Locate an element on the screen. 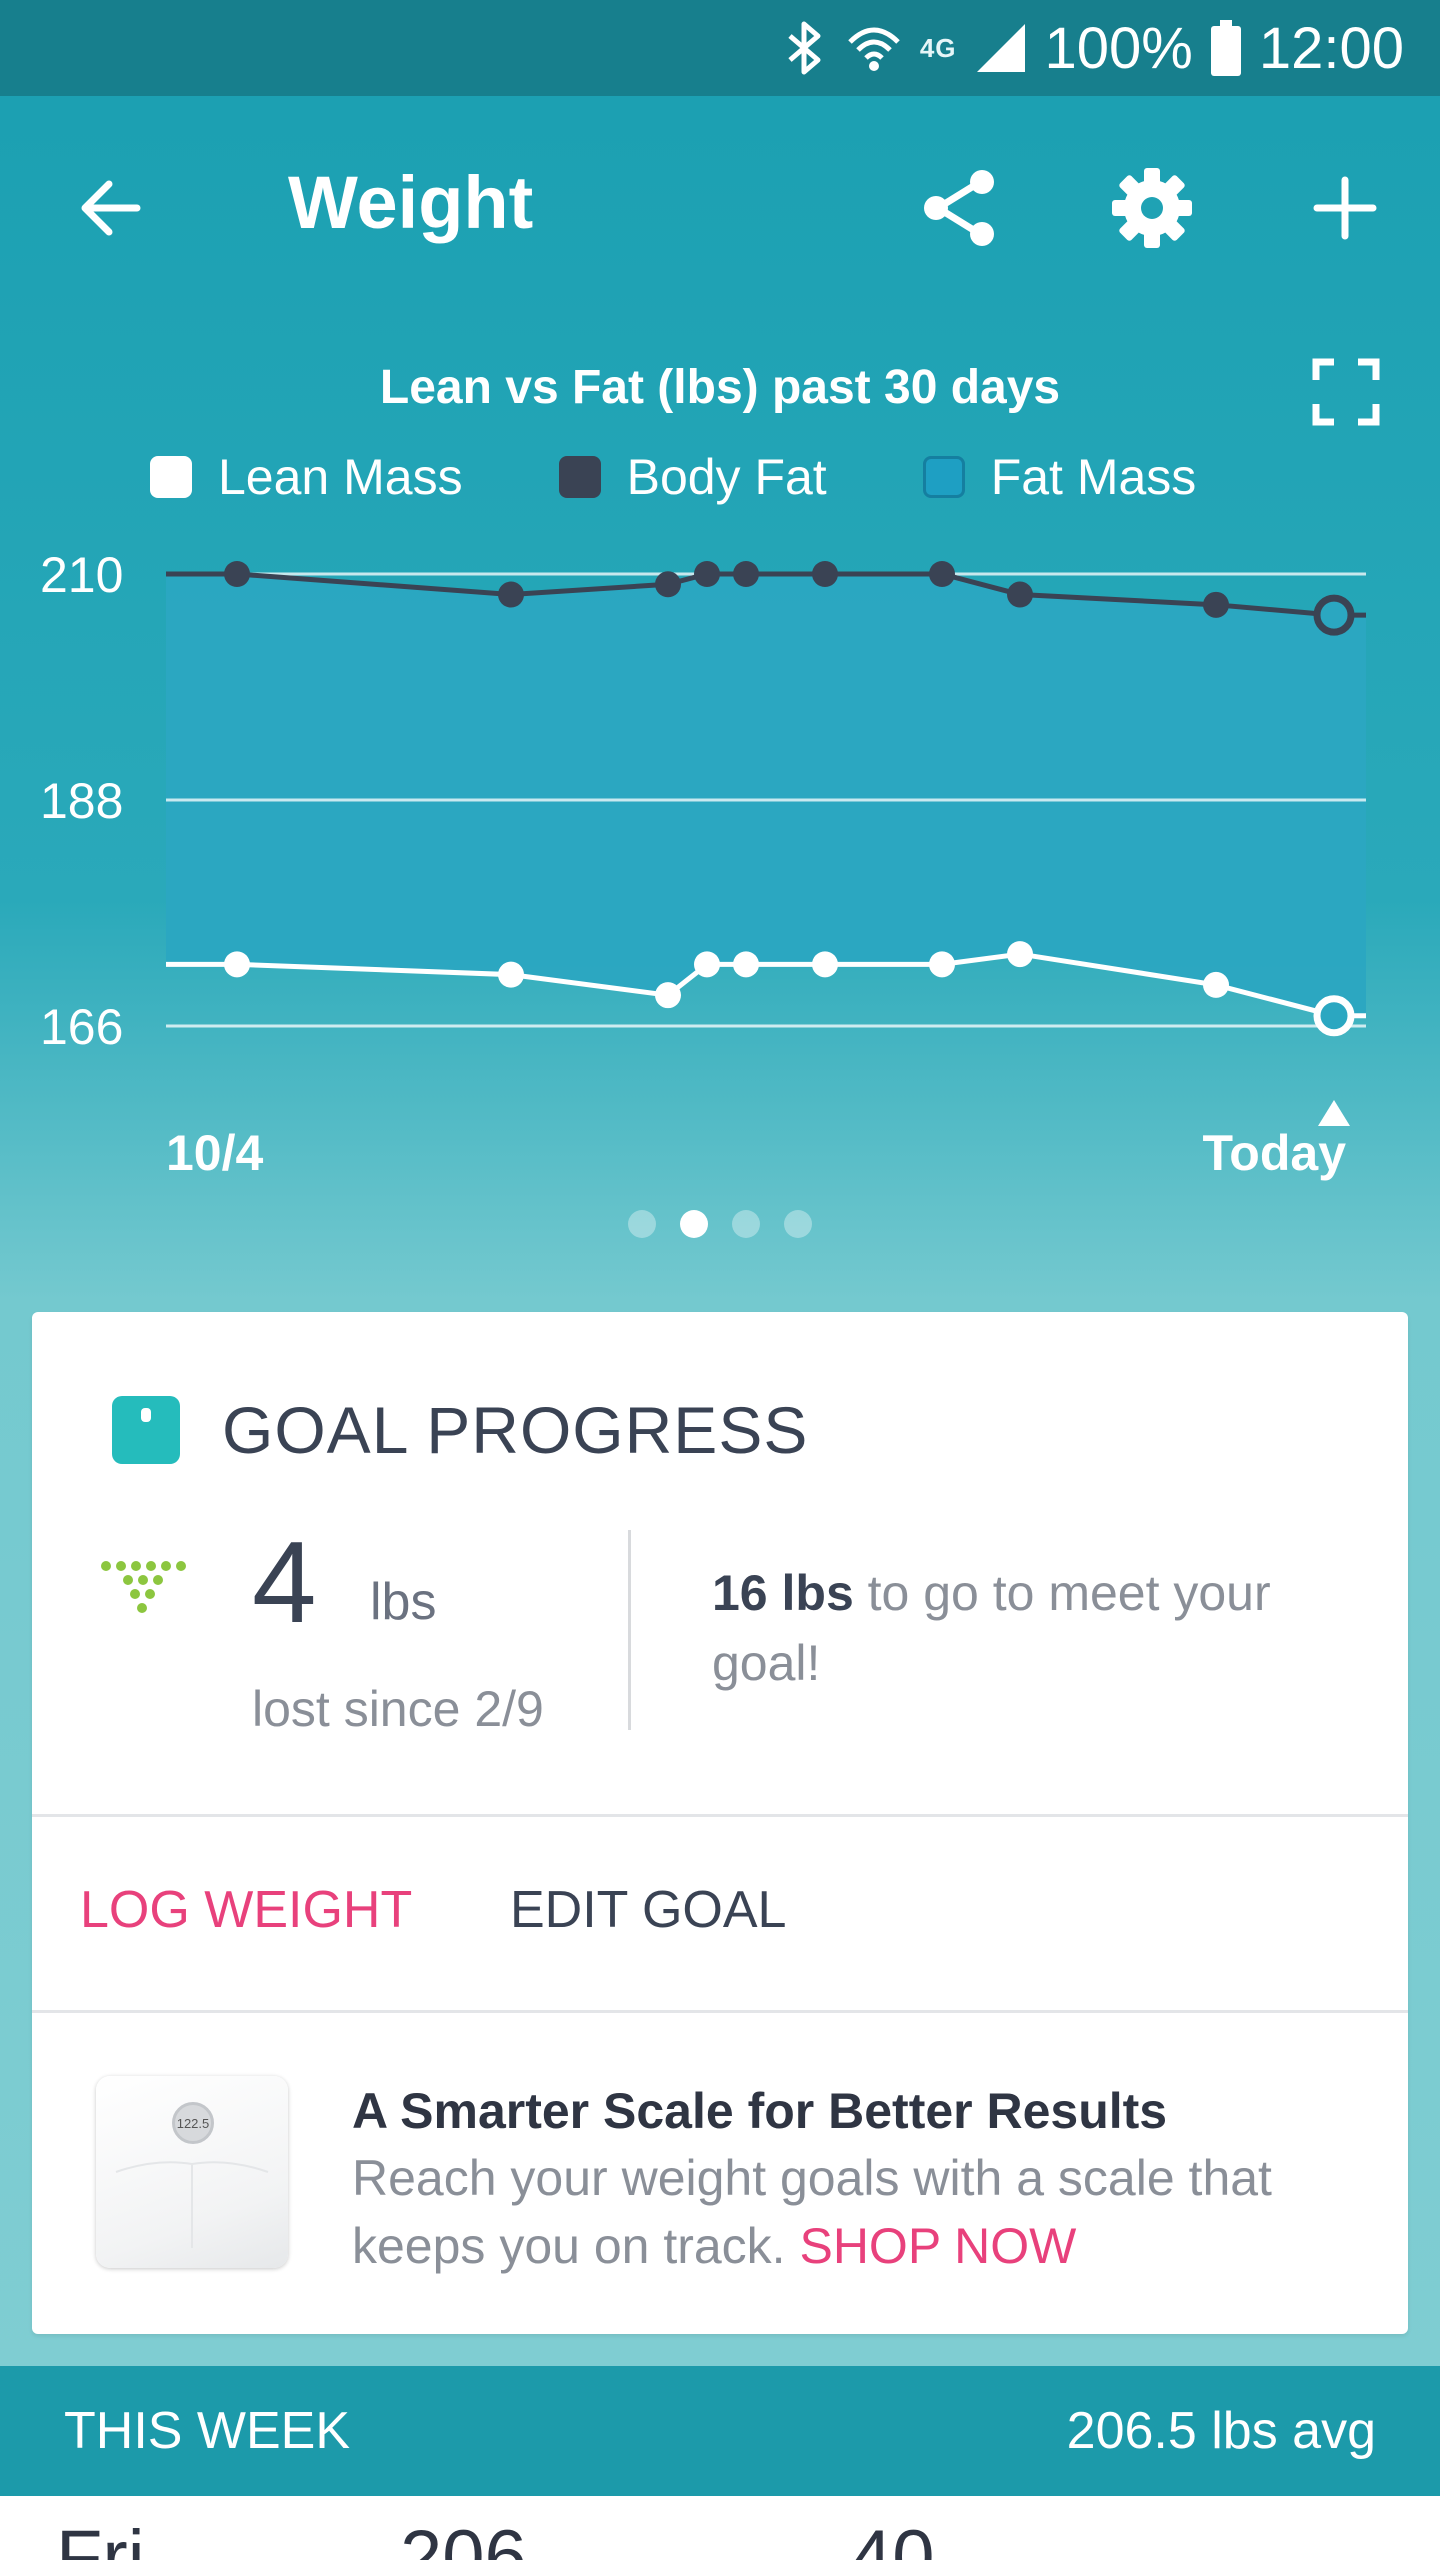 The image size is (1440, 2560). shop-now-link: SHOP NOW is located at coordinates (937, 2246).